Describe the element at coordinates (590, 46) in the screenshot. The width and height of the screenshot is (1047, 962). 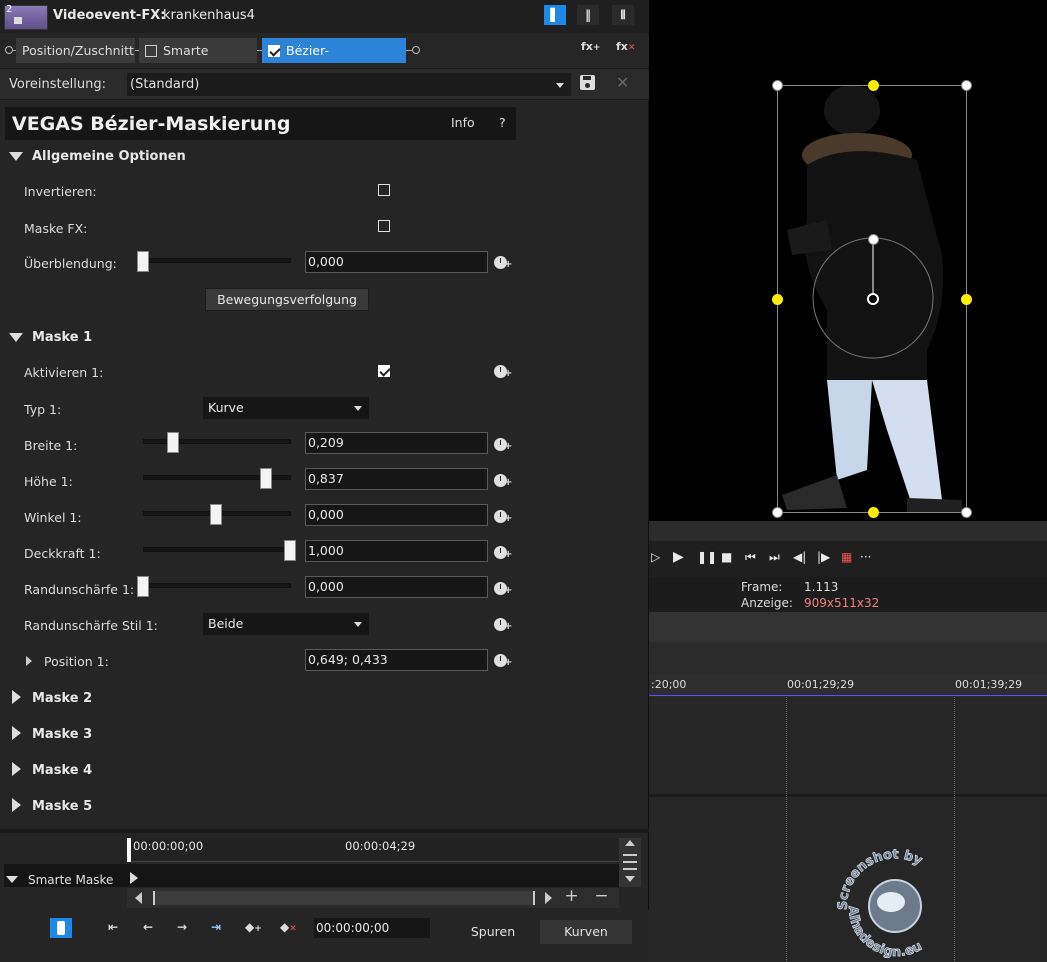
I see `fx-add-icon: fx+` at that location.